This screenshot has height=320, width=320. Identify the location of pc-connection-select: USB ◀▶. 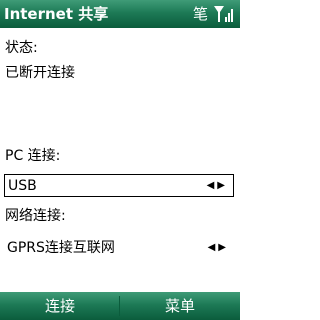
(119, 185).